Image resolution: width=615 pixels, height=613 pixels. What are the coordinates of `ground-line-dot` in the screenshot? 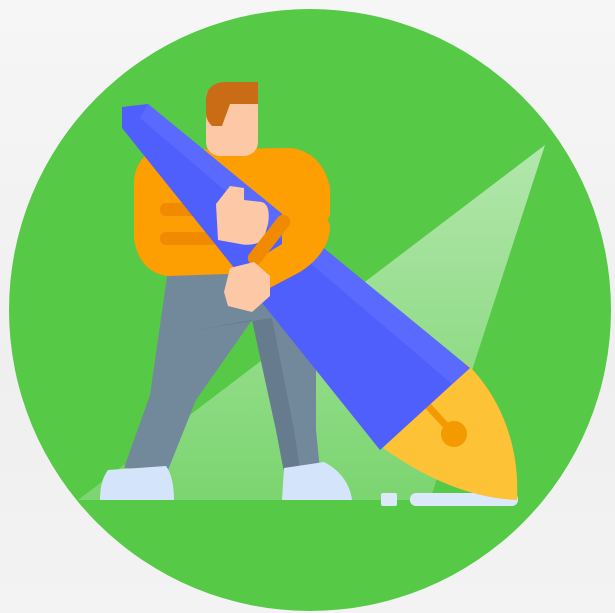 It's located at (389, 499).